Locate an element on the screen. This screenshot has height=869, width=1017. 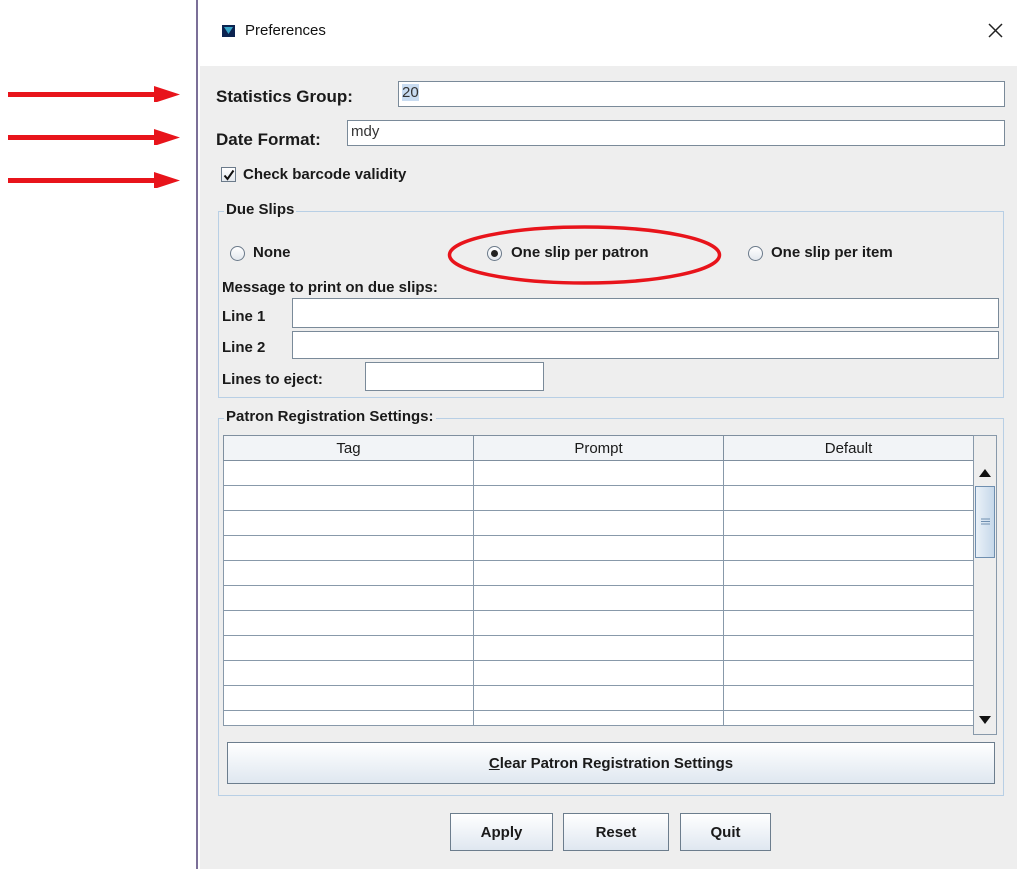
quit-button: Quit is located at coordinates (725, 832).